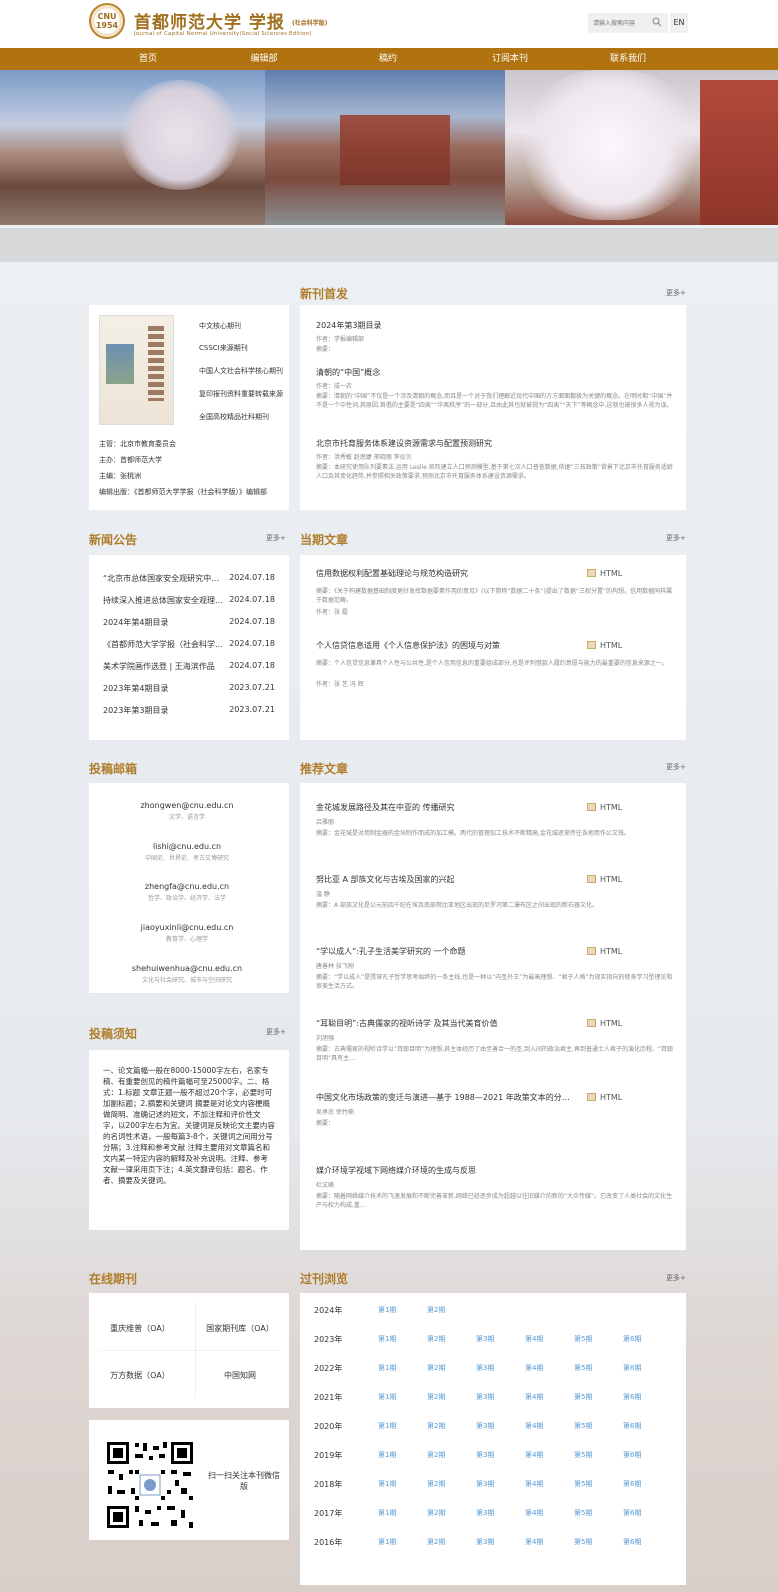  I want to click on news-item: 2023年第4期目录 2023.07.21, so click(189, 689).